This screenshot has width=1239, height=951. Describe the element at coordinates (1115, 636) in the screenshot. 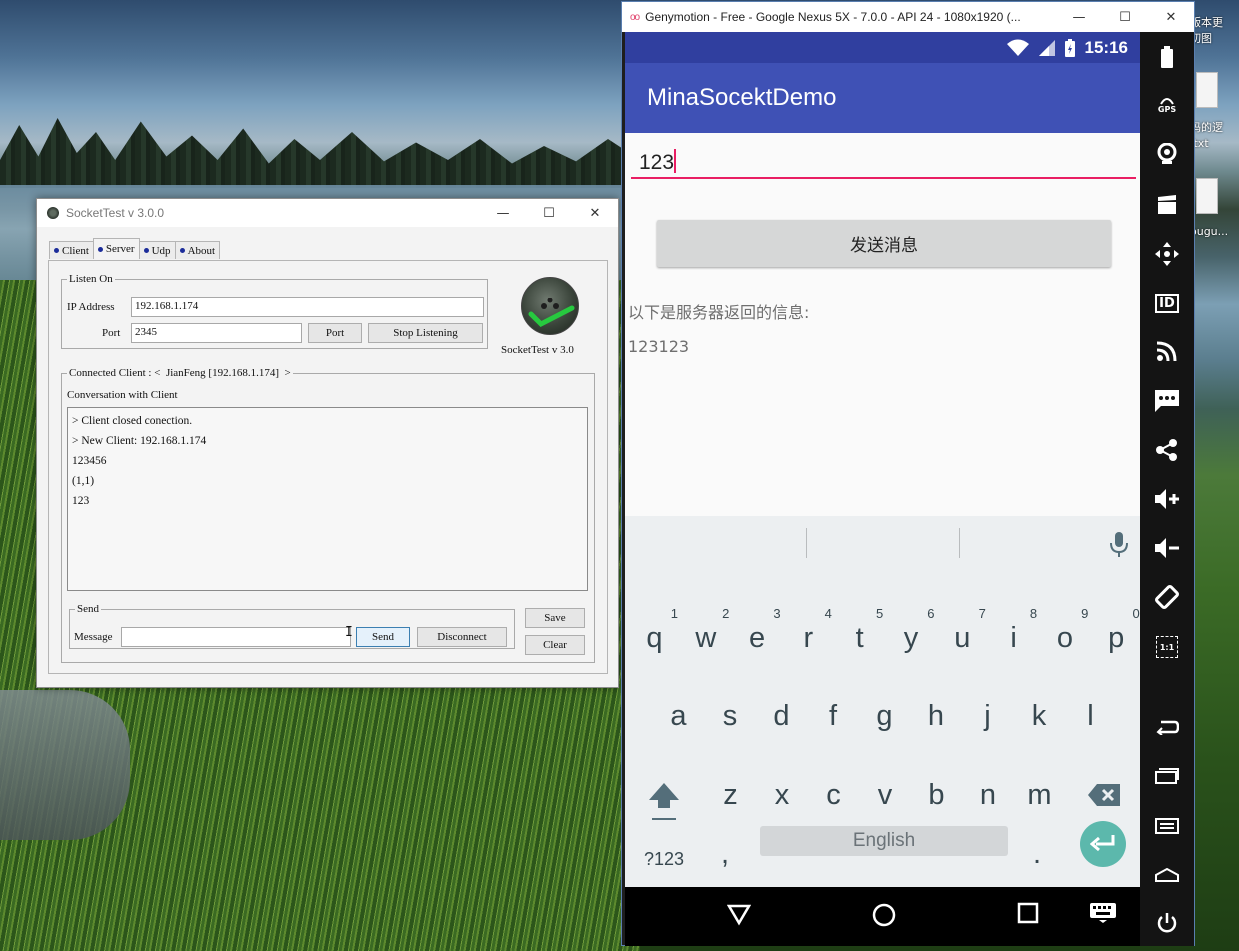

I see `key-p: p0` at that location.